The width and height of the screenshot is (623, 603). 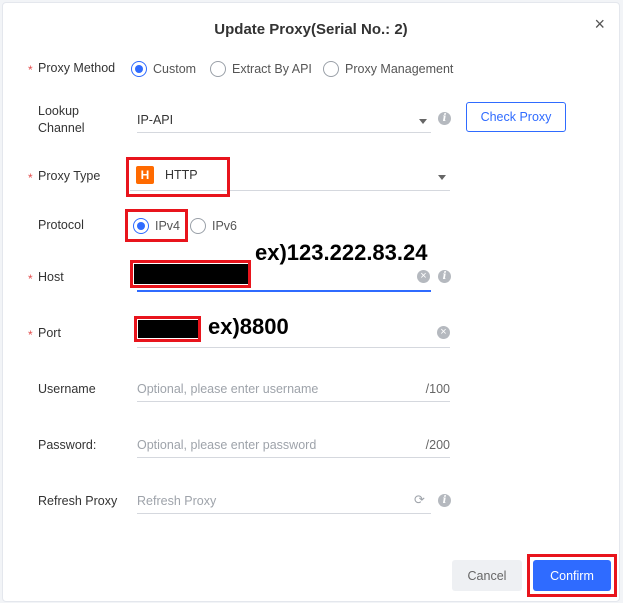 What do you see at coordinates (419, 500) in the screenshot?
I see `refresh-icon: ⟳` at bounding box center [419, 500].